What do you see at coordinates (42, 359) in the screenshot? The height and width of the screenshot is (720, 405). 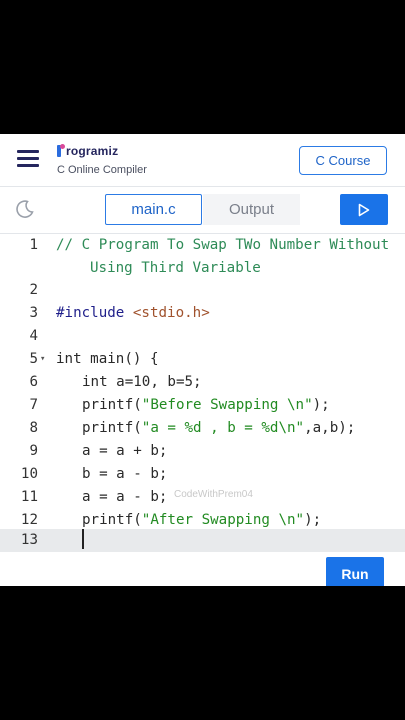 I see `fold-arrow-icon: ▾` at bounding box center [42, 359].